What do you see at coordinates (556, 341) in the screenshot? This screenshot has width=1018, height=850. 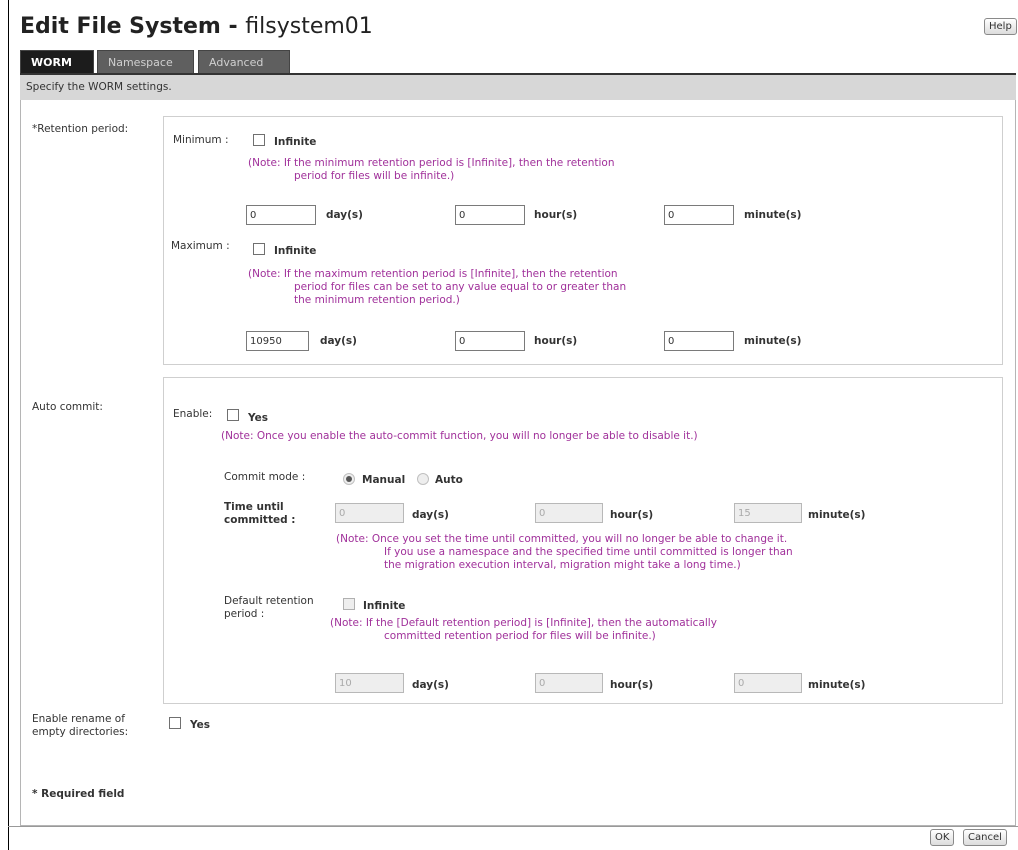 I see `maximum-hours-unit: hour(s)` at bounding box center [556, 341].